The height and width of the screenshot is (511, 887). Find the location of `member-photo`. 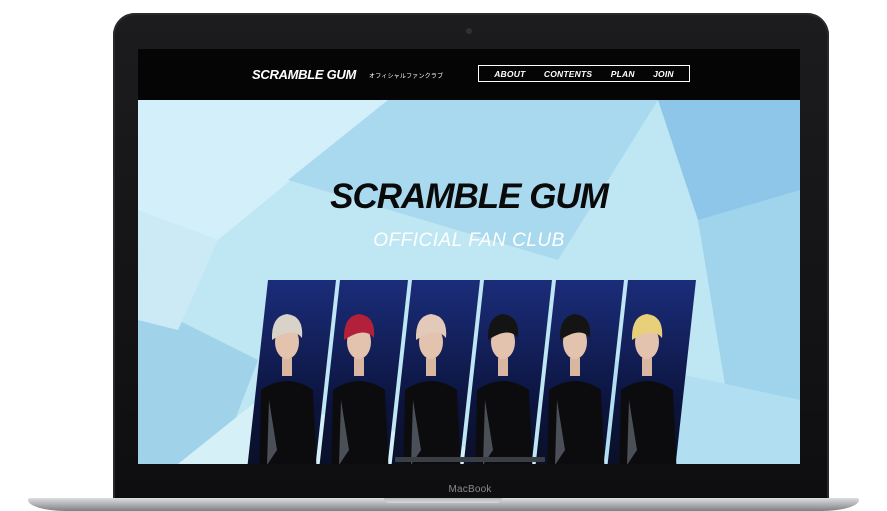

member-photo is located at coordinates (291, 372).